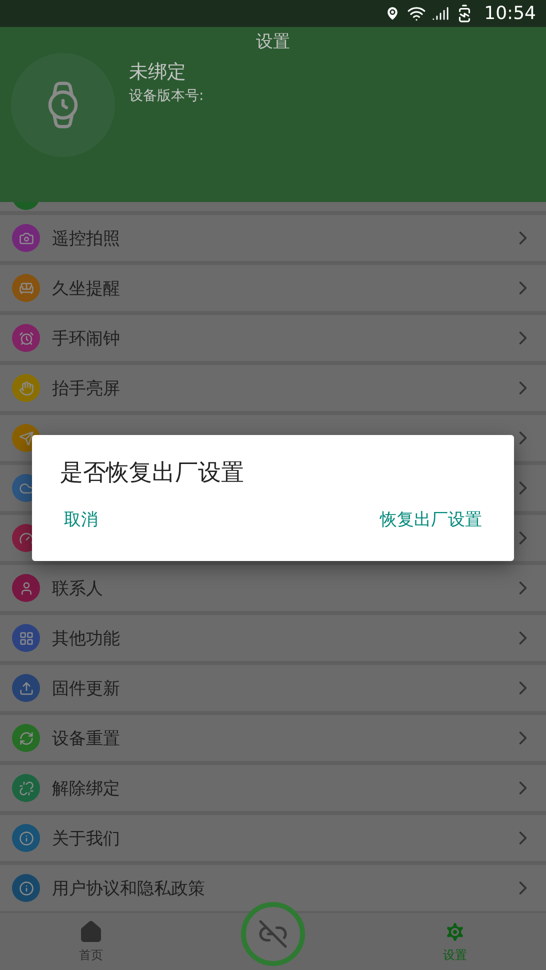 The height and width of the screenshot is (970, 546). I want to click on menu-row: 久坐提醒, so click(273, 288).